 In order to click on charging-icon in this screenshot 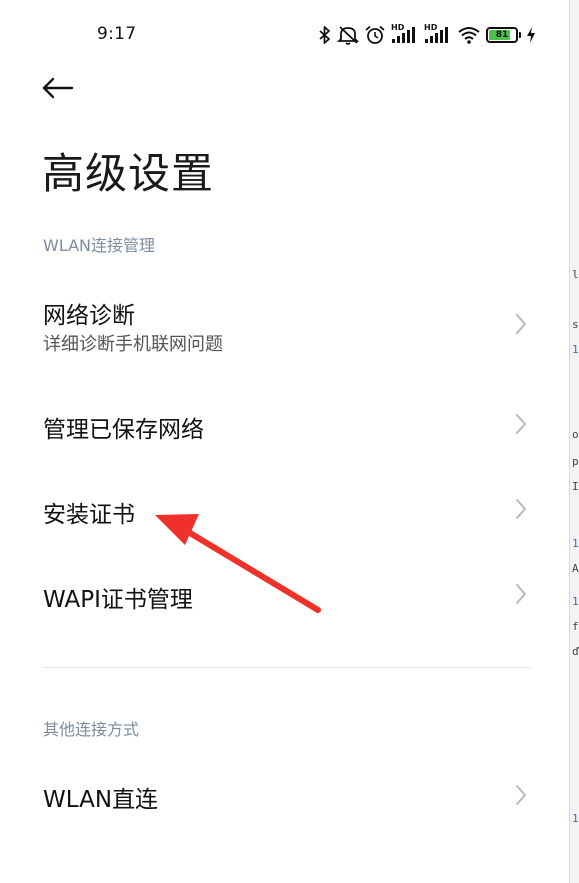, I will do `click(531, 35)`.